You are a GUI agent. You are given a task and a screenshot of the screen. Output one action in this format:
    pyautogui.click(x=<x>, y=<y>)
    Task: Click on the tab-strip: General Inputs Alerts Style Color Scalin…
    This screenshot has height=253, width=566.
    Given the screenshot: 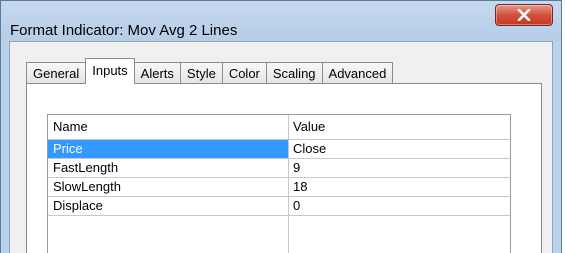 What is the action you would take?
    pyautogui.click(x=210, y=71)
    